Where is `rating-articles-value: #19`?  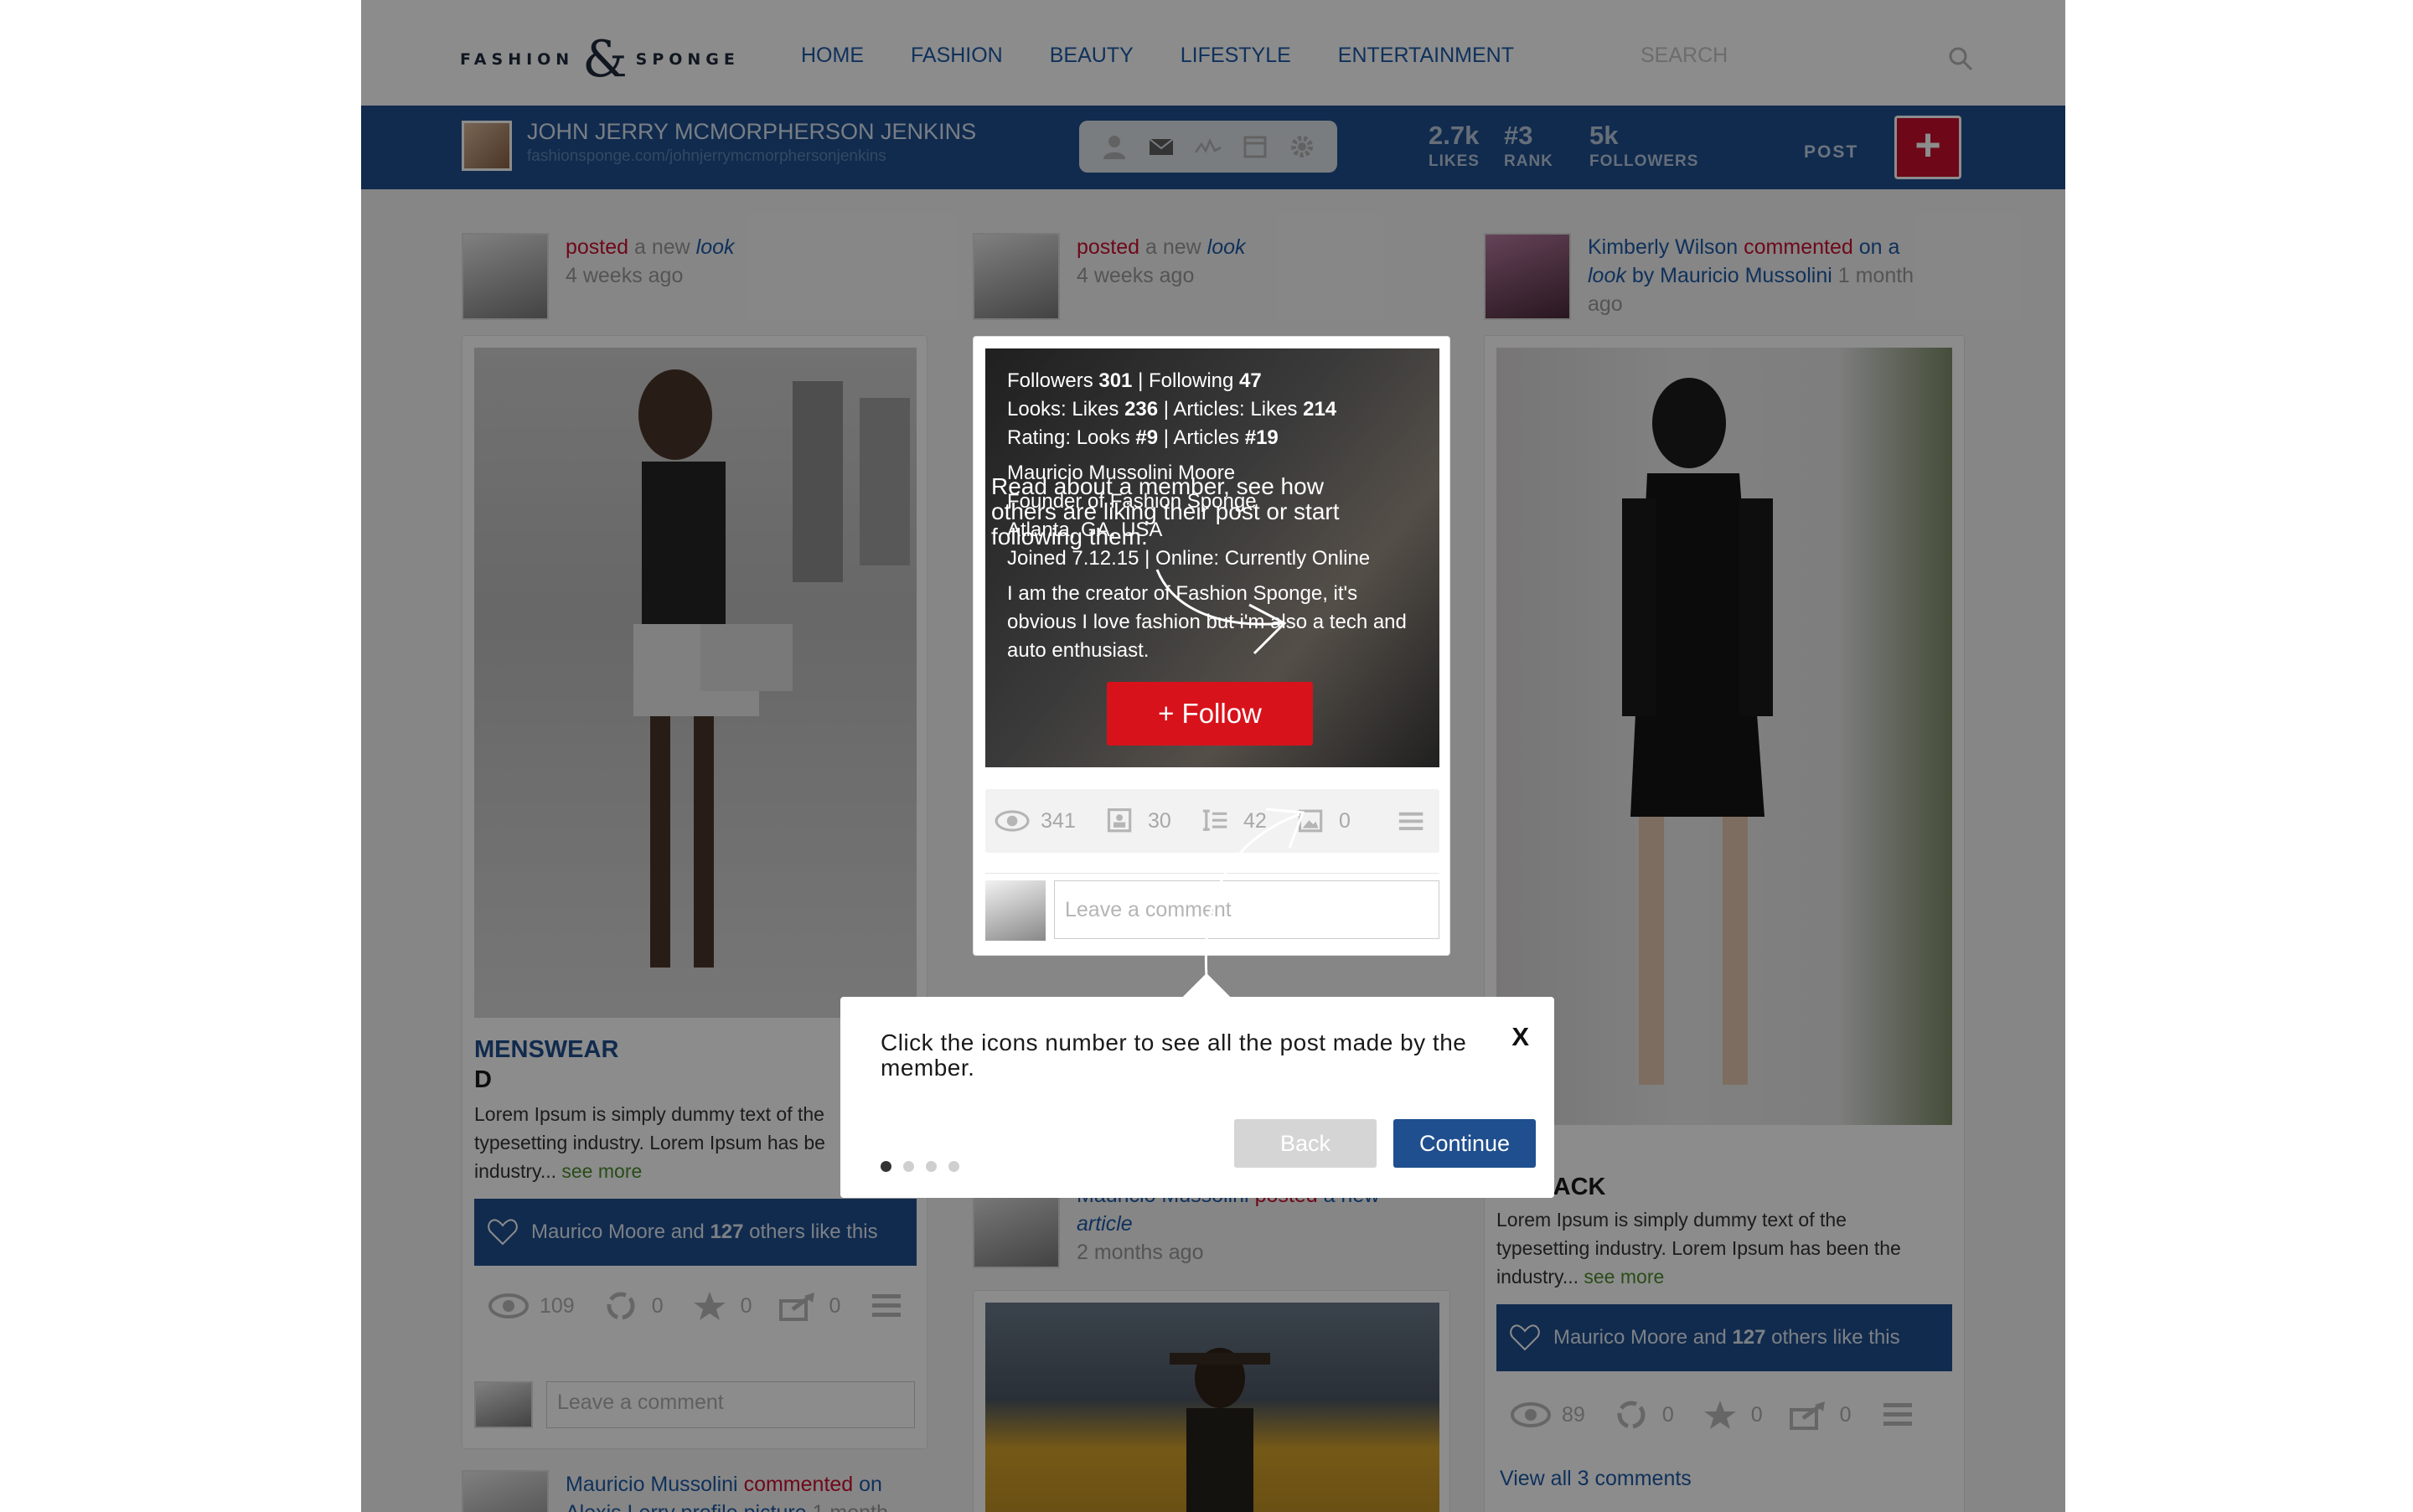 rating-articles-value: #19 is located at coordinates (1262, 437).